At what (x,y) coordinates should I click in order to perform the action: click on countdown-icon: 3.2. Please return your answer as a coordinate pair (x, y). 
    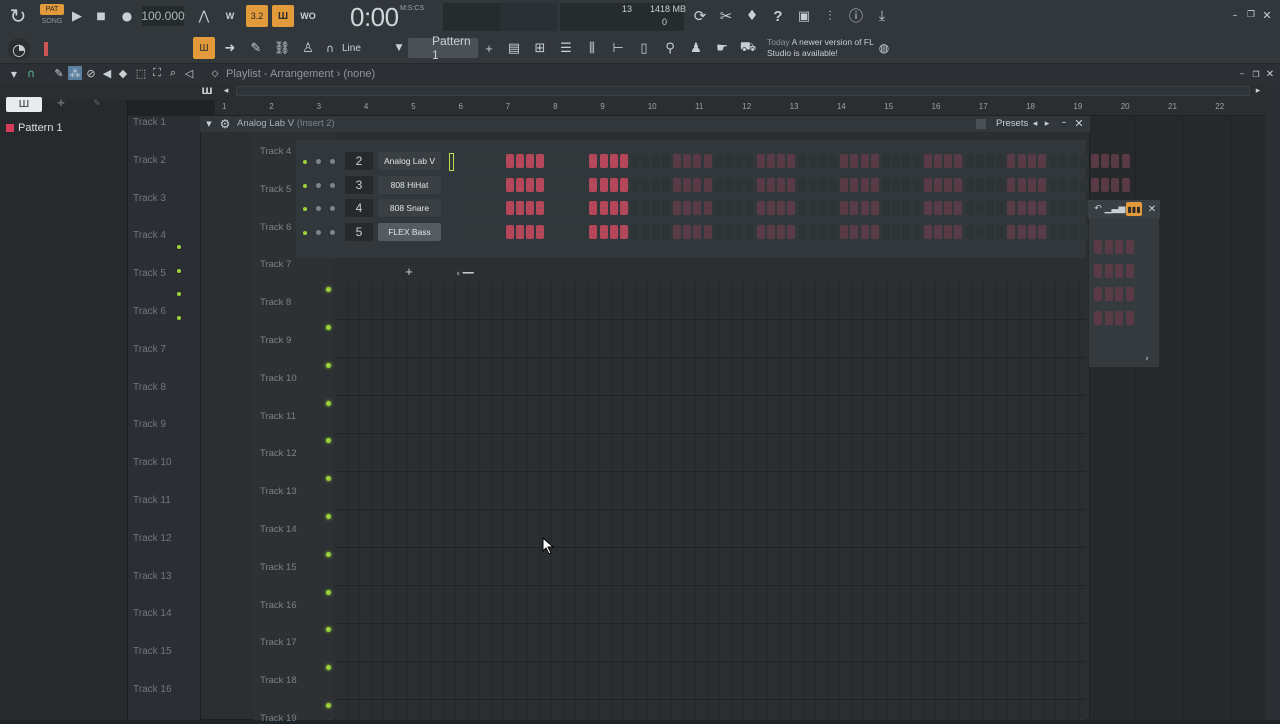
    Looking at the image, I should click on (257, 16).